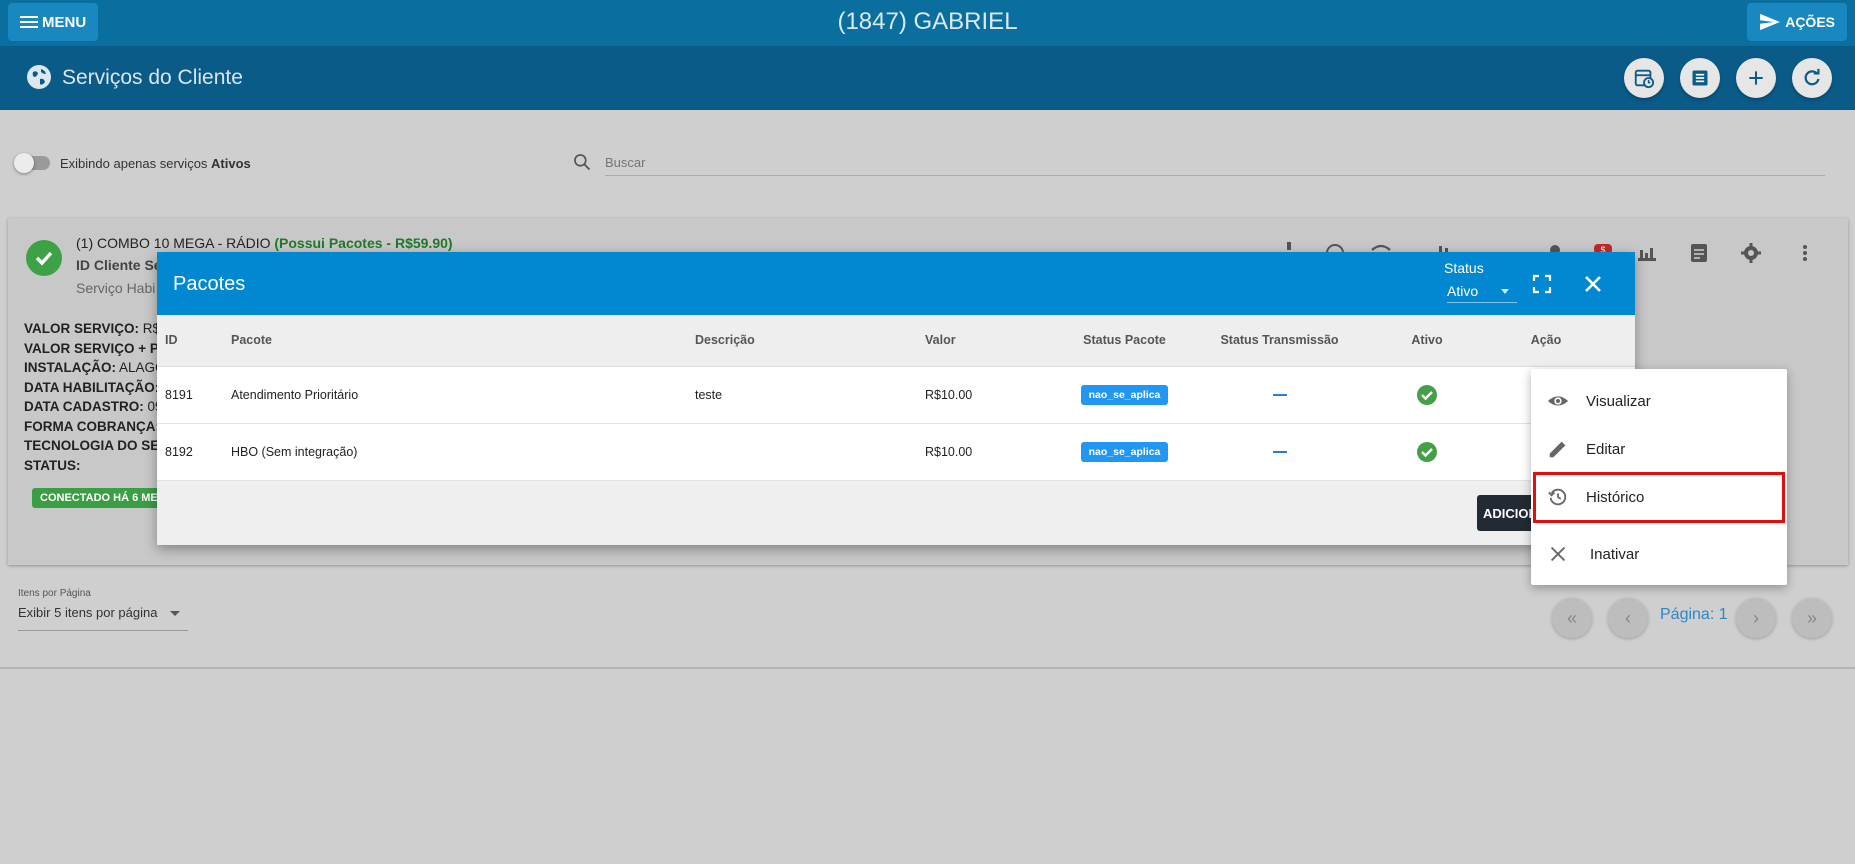 This screenshot has width=1855, height=864. I want to click on service-enabled-text: Serviço Habi, so click(116, 288).